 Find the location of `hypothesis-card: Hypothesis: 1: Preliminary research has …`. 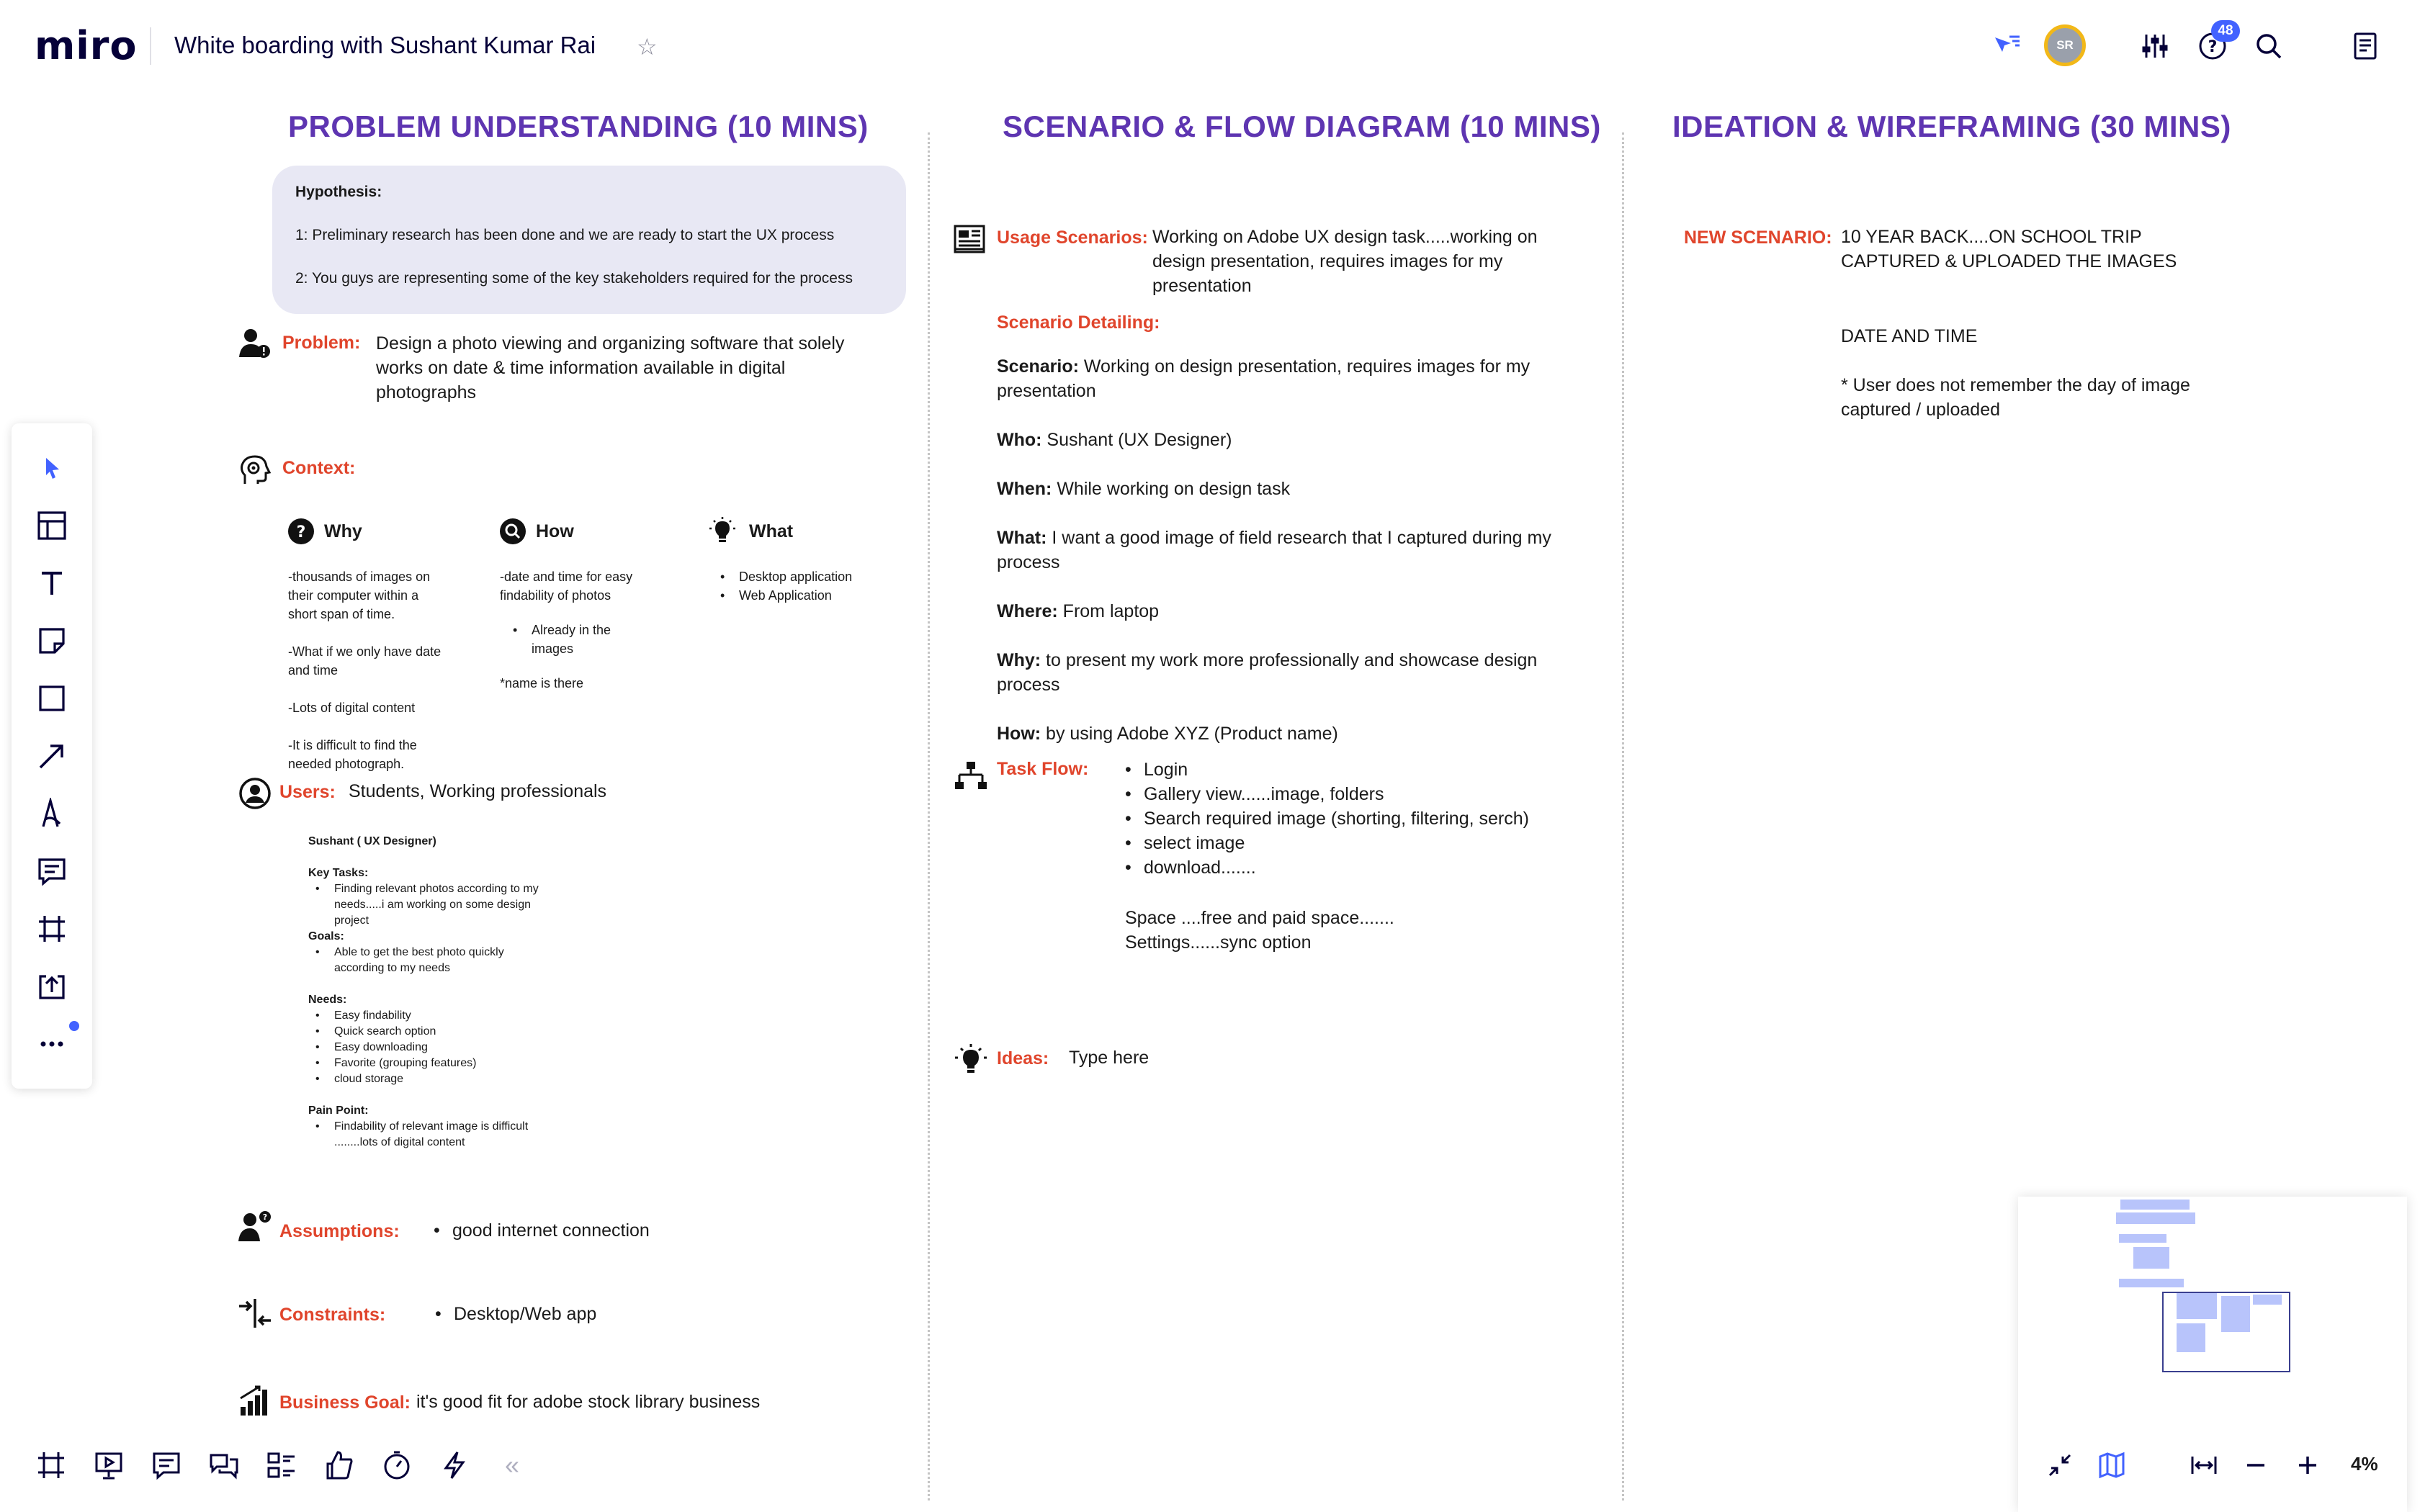

hypothesis-card: Hypothesis: 1: Preliminary research has … is located at coordinates (589, 240).